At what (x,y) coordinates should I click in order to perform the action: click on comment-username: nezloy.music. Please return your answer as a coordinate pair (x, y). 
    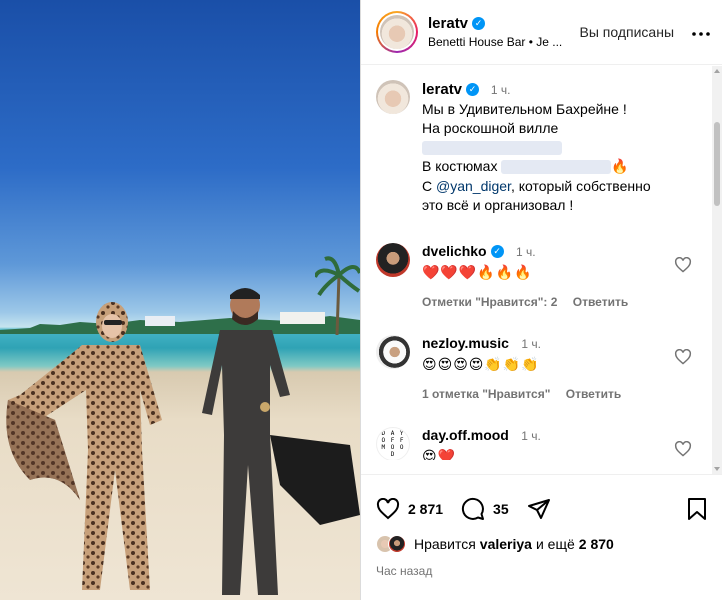
    Looking at the image, I should click on (465, 343).